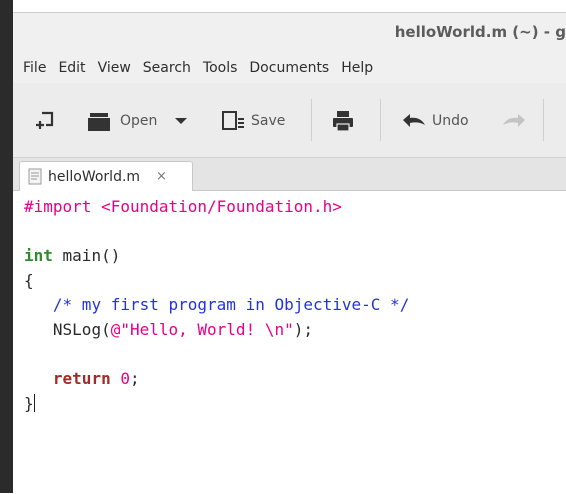 Image resolution: width=566 pixels, height=494 pixels. Describe the element at coordinates (289, 174) in the screenshot. I see `tab-bar: helloWorld.m ×` at that location.